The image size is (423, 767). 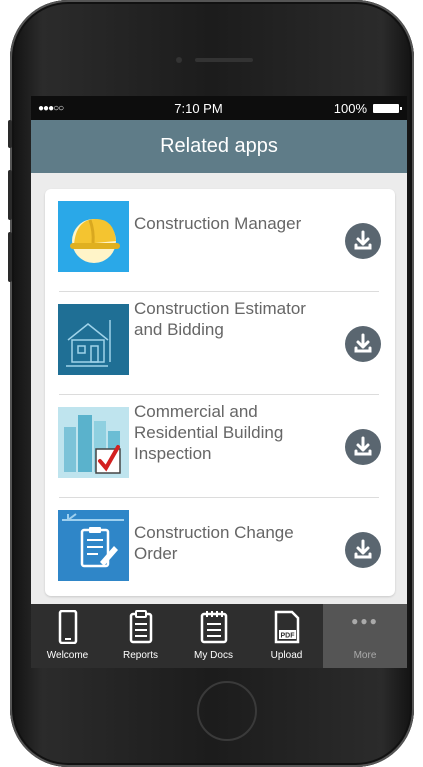 I want to click on battery-icon, so click(x=387, y=108).